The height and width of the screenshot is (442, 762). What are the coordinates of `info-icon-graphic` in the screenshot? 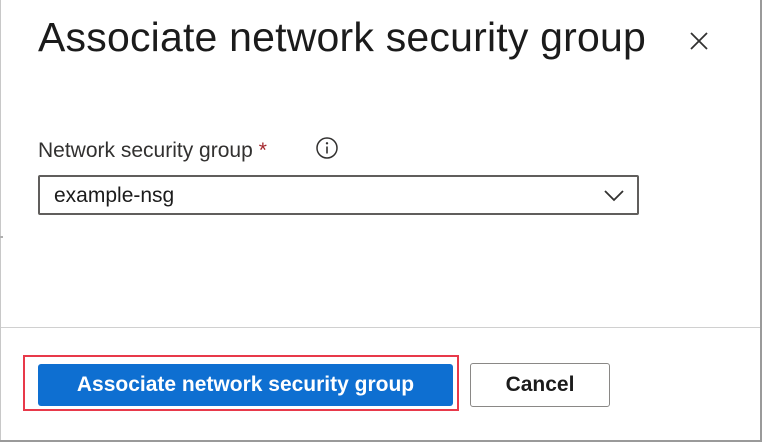 It's located at (327, 148).